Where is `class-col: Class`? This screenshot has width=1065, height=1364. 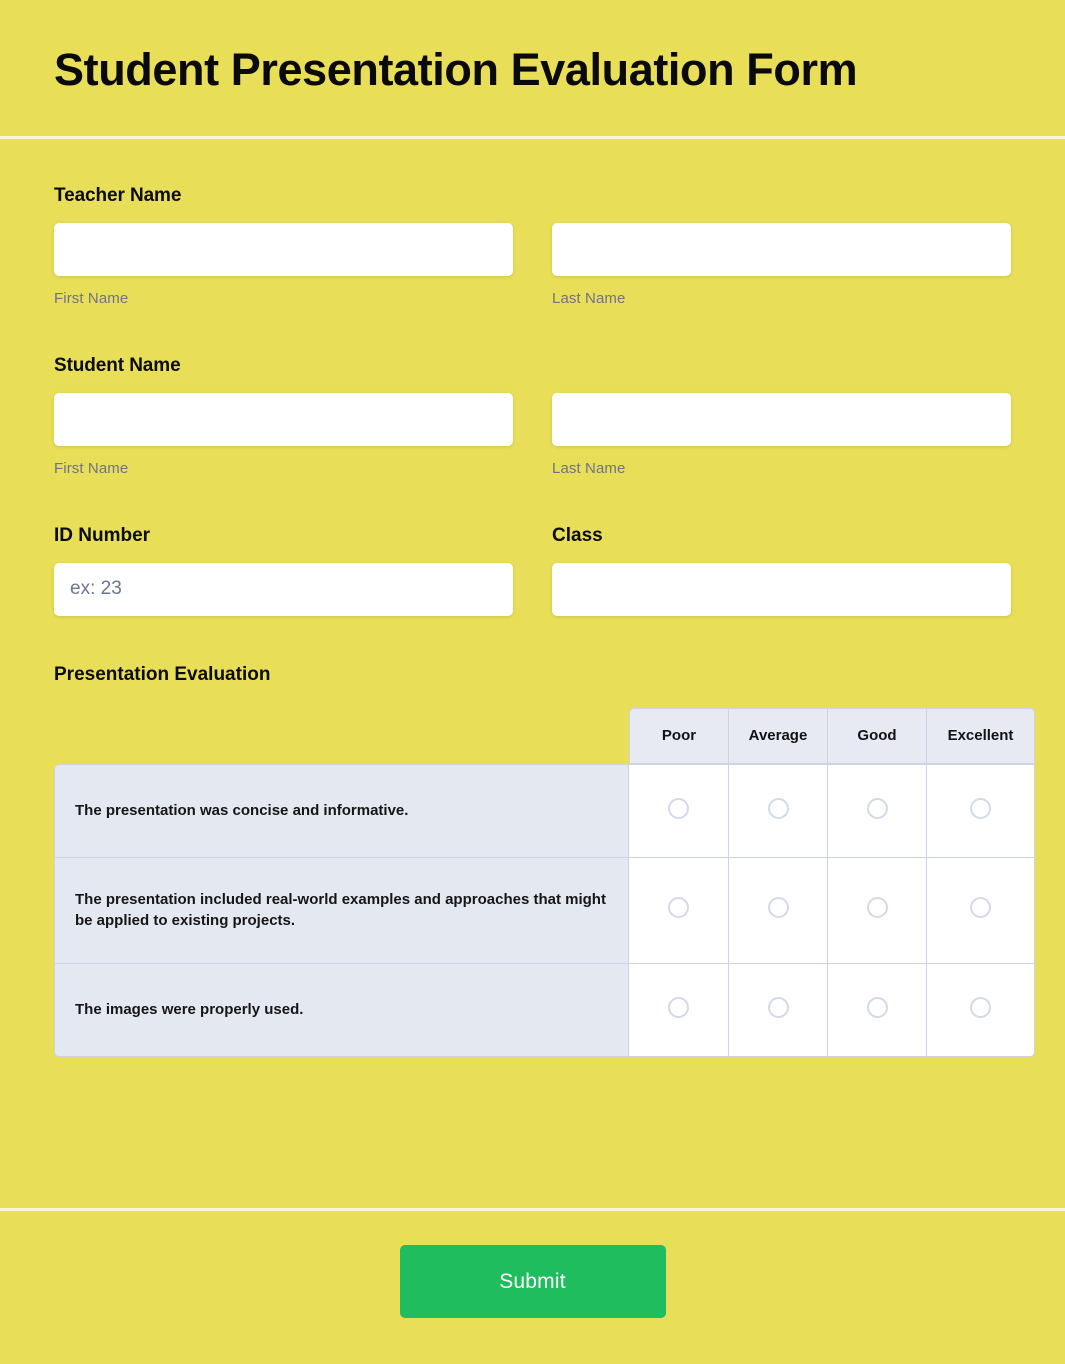 class-col: Class is located at coordinates (781, 570).